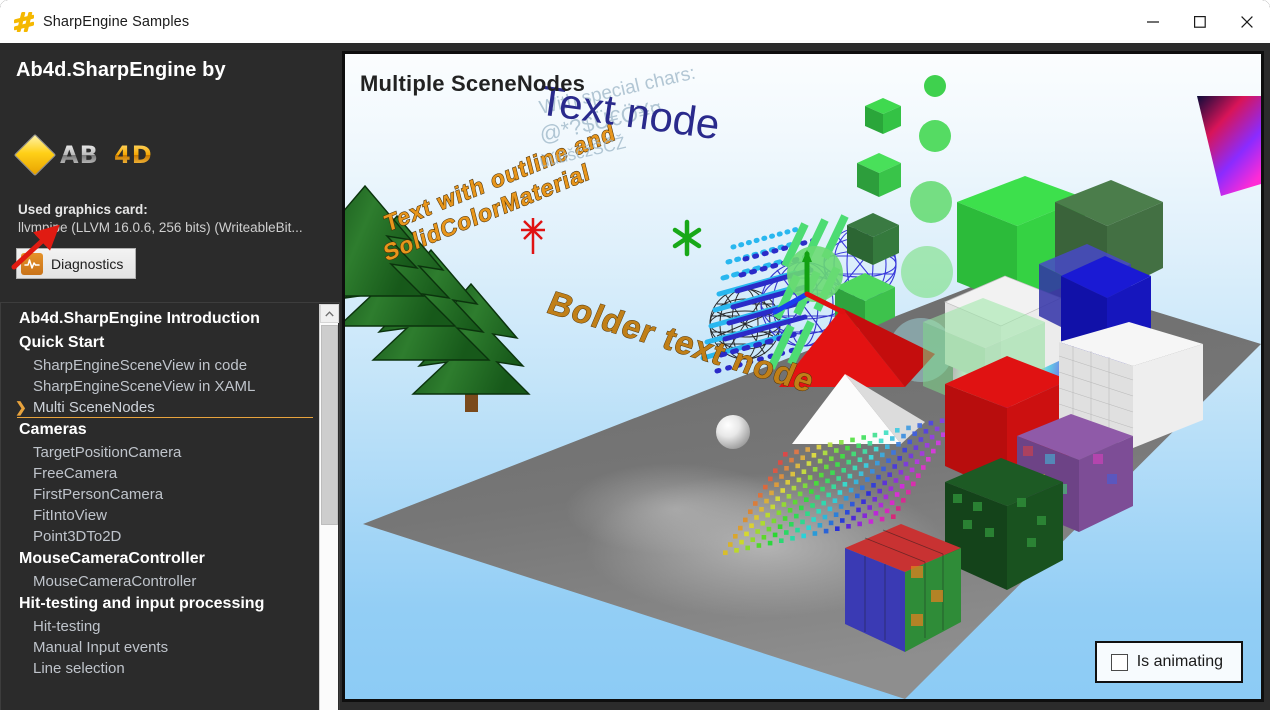 The image size is (1270, 710). I want to click on red-cross-marker, so click(533, 236).